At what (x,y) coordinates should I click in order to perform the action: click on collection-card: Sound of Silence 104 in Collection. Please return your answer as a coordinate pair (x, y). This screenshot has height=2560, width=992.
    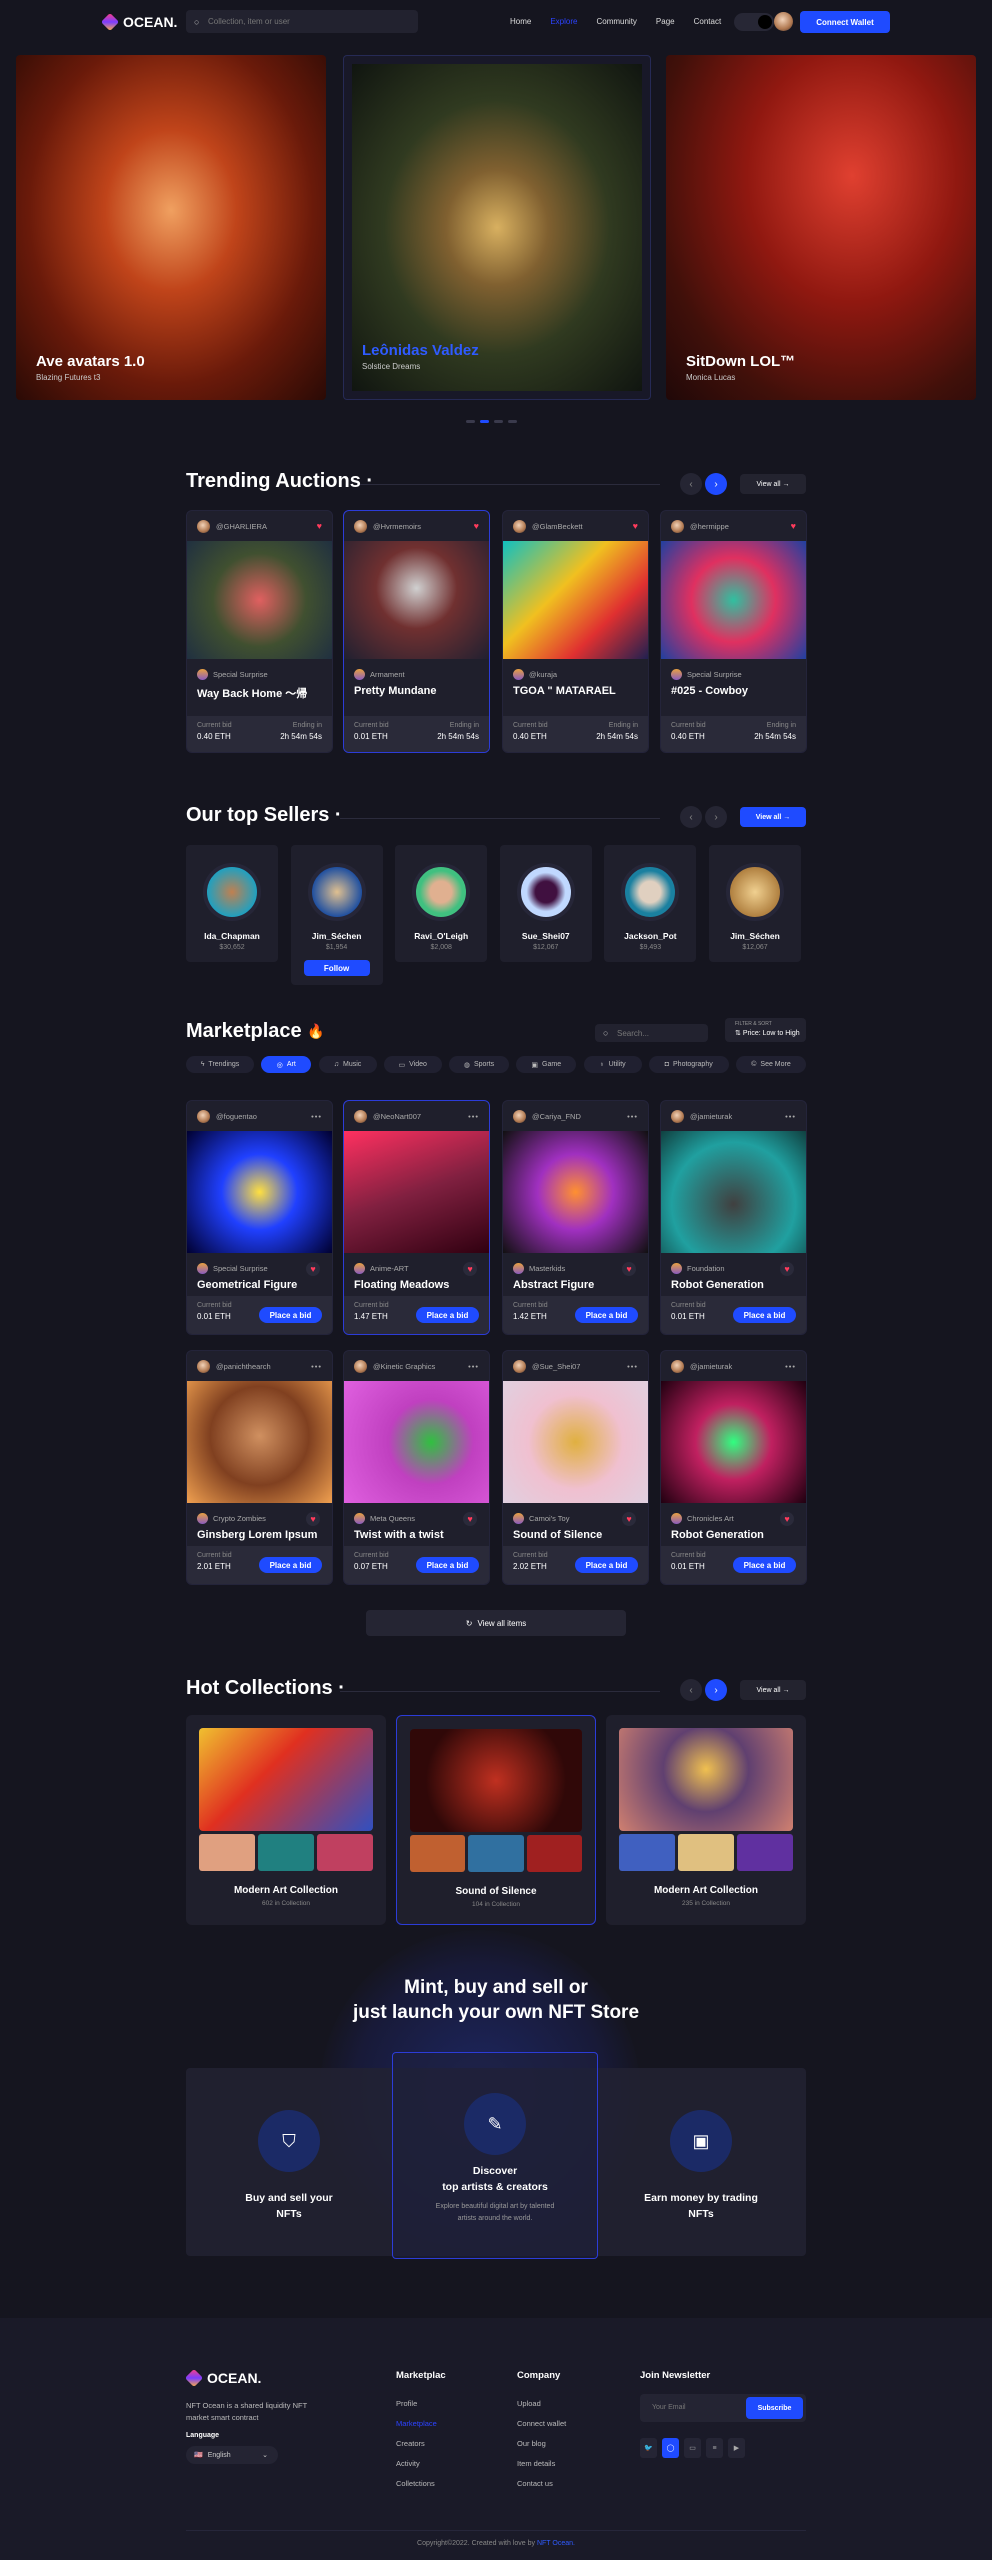
    Looking at the image, I should click on (496, 1820).